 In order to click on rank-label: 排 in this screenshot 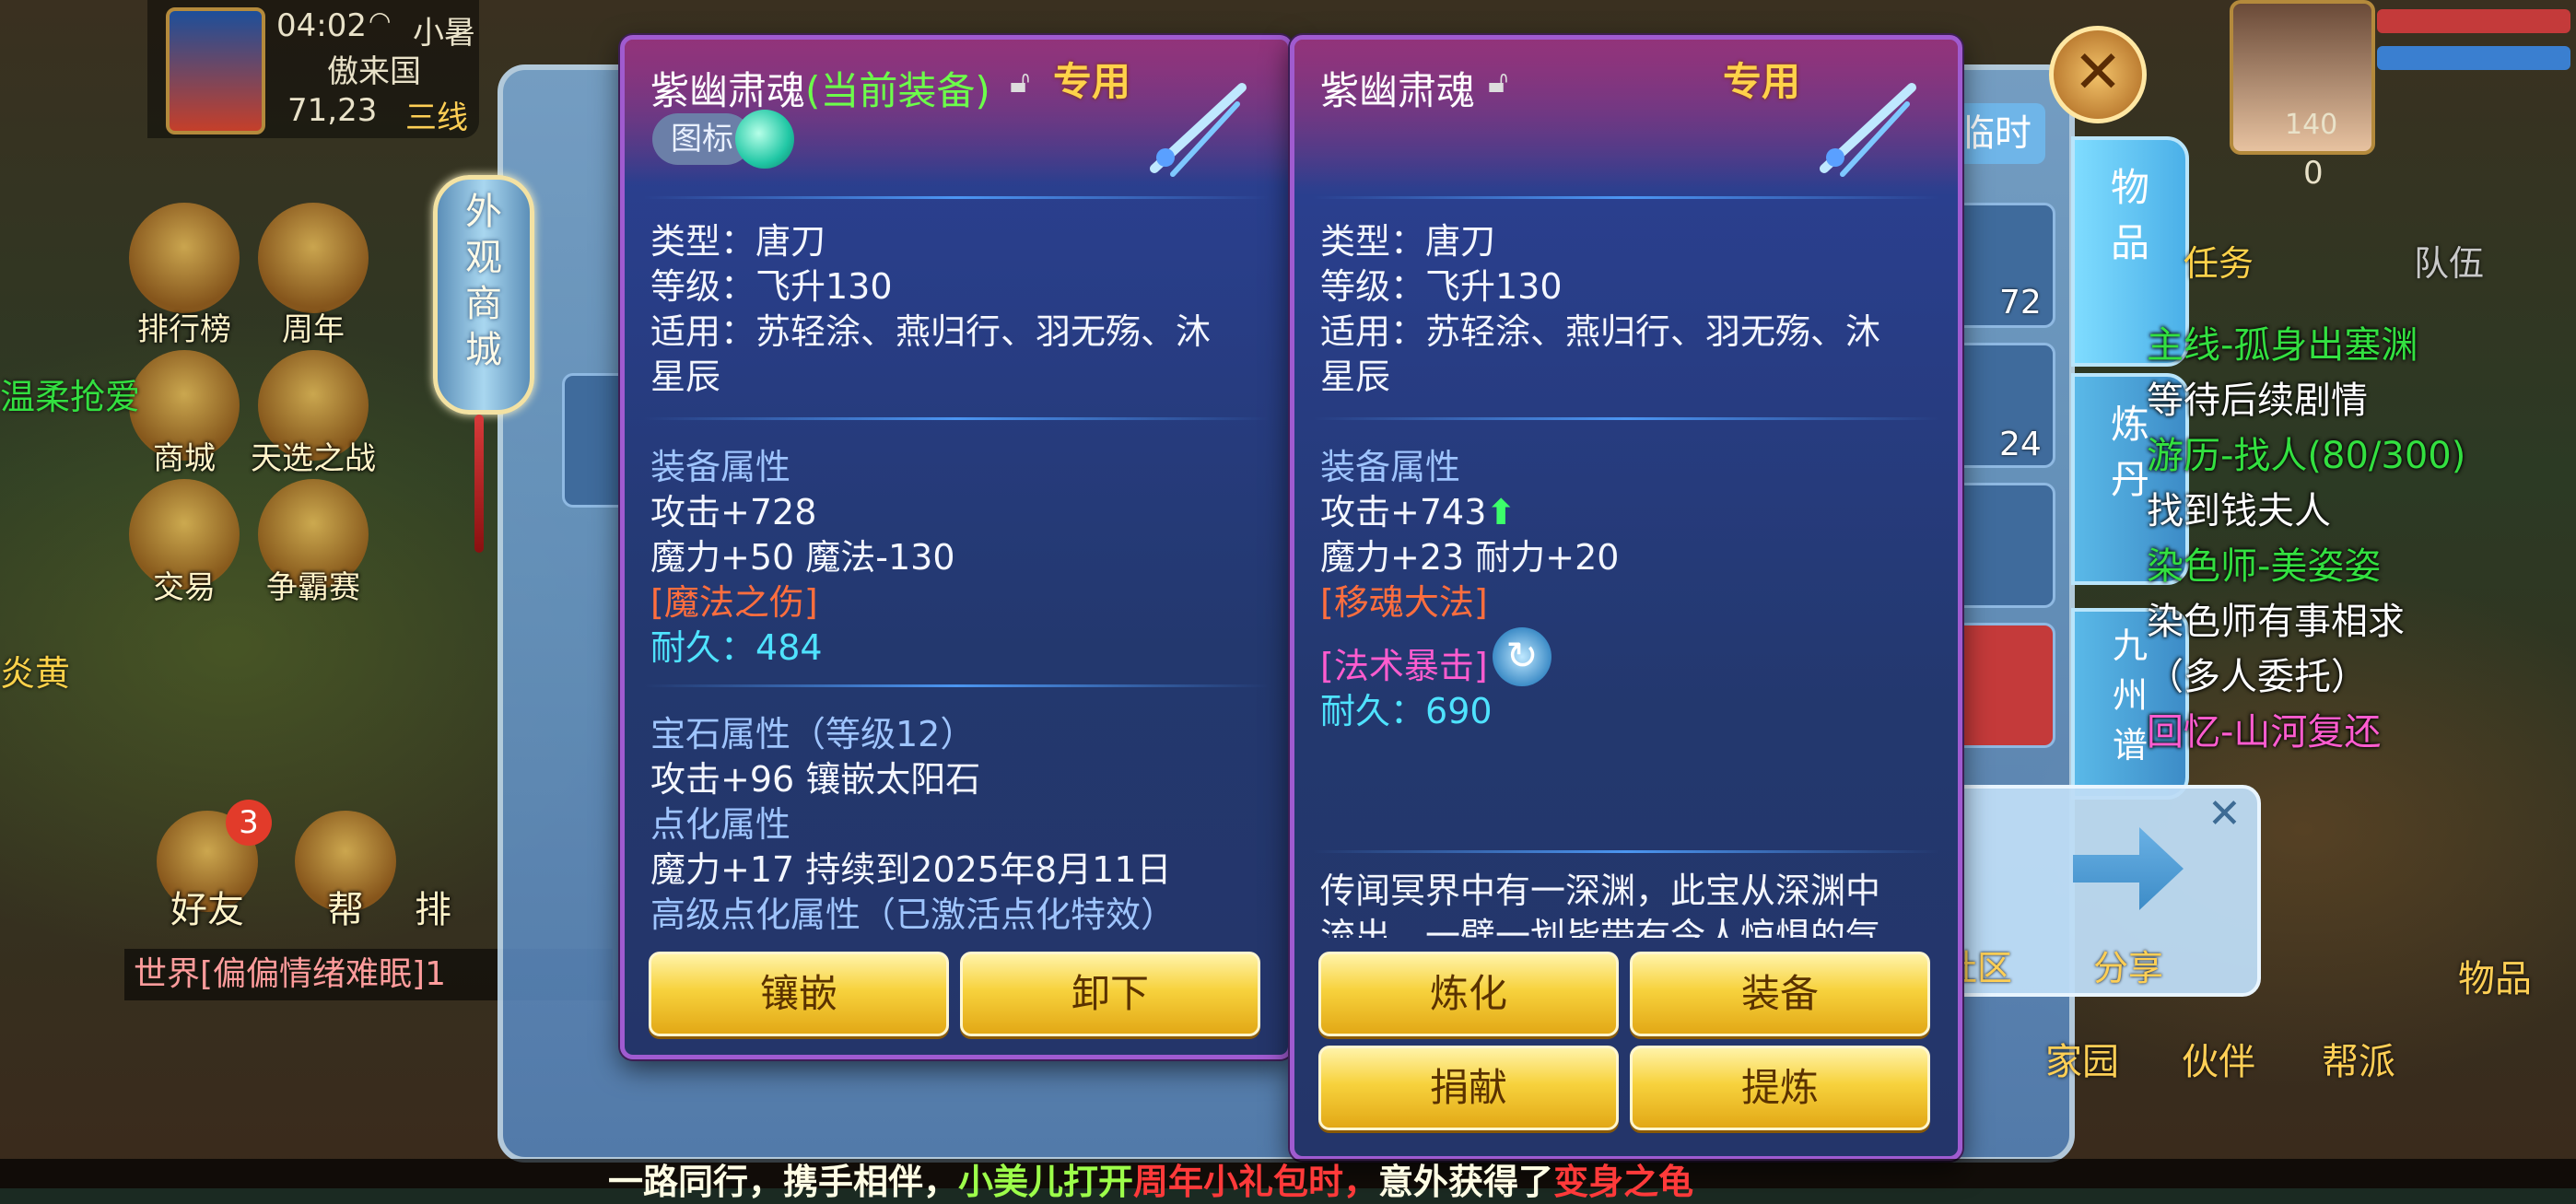, I will do `click(433, 910)`.